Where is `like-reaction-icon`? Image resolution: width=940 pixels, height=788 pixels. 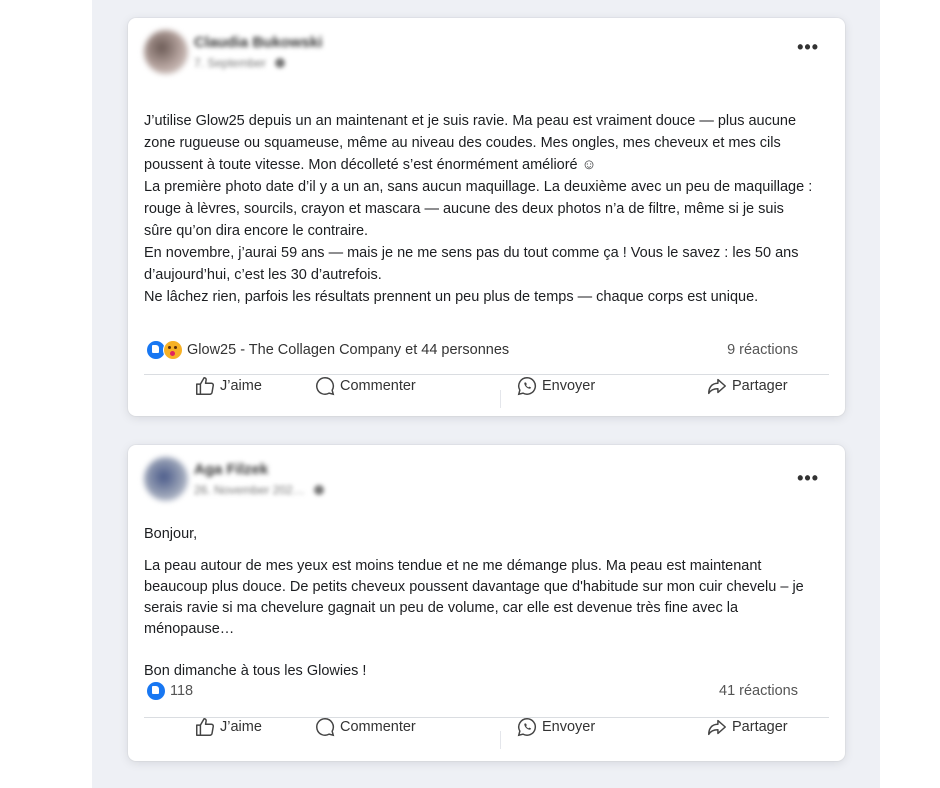 like-reaction-icon is located at coordinates (156, 691).